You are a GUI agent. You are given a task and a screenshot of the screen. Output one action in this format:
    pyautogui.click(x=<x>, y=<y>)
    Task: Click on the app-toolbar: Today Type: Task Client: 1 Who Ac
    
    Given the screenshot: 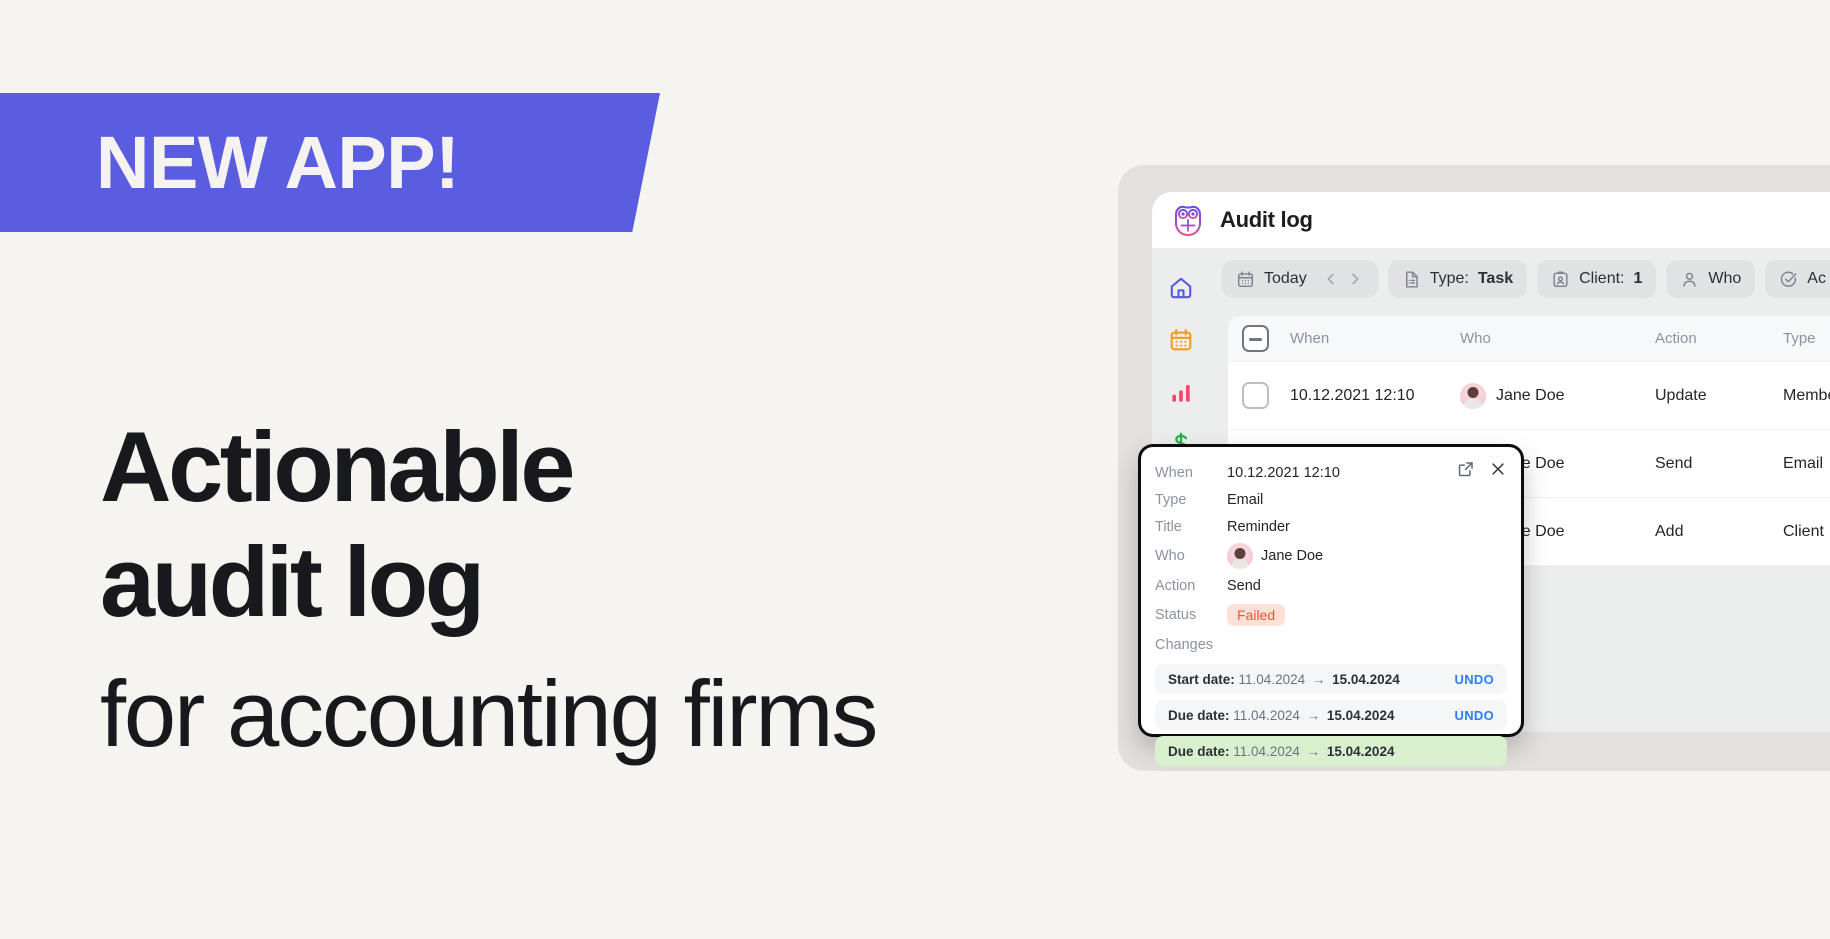 What is the action you would take?
    pyautogui.click(x=1520, y=279)
    